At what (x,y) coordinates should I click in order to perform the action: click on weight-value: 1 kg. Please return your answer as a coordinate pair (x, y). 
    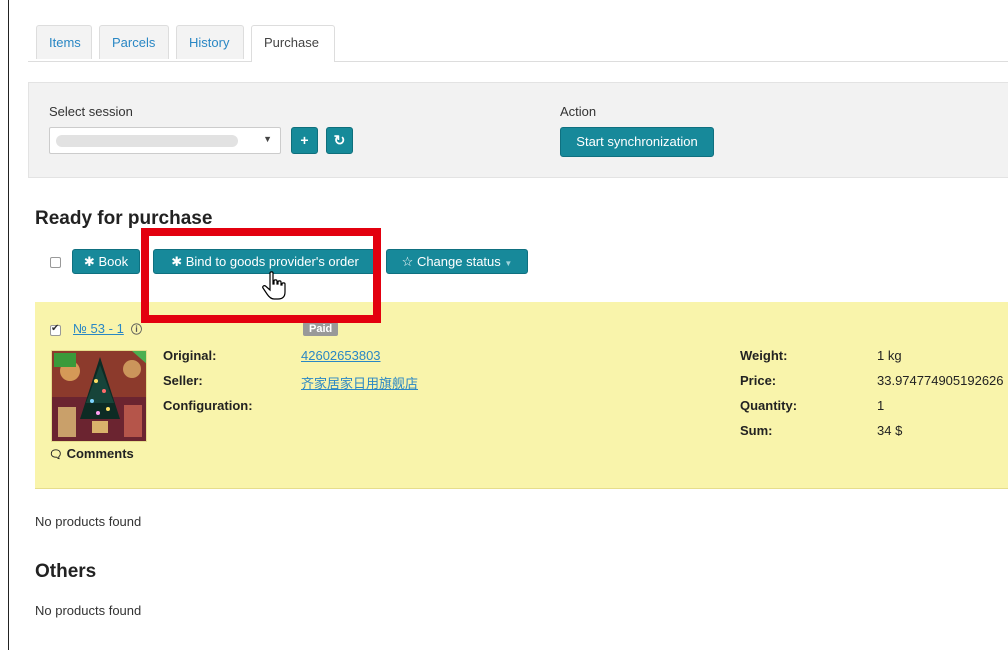
    Looking at the image, I should click on (889, 355).